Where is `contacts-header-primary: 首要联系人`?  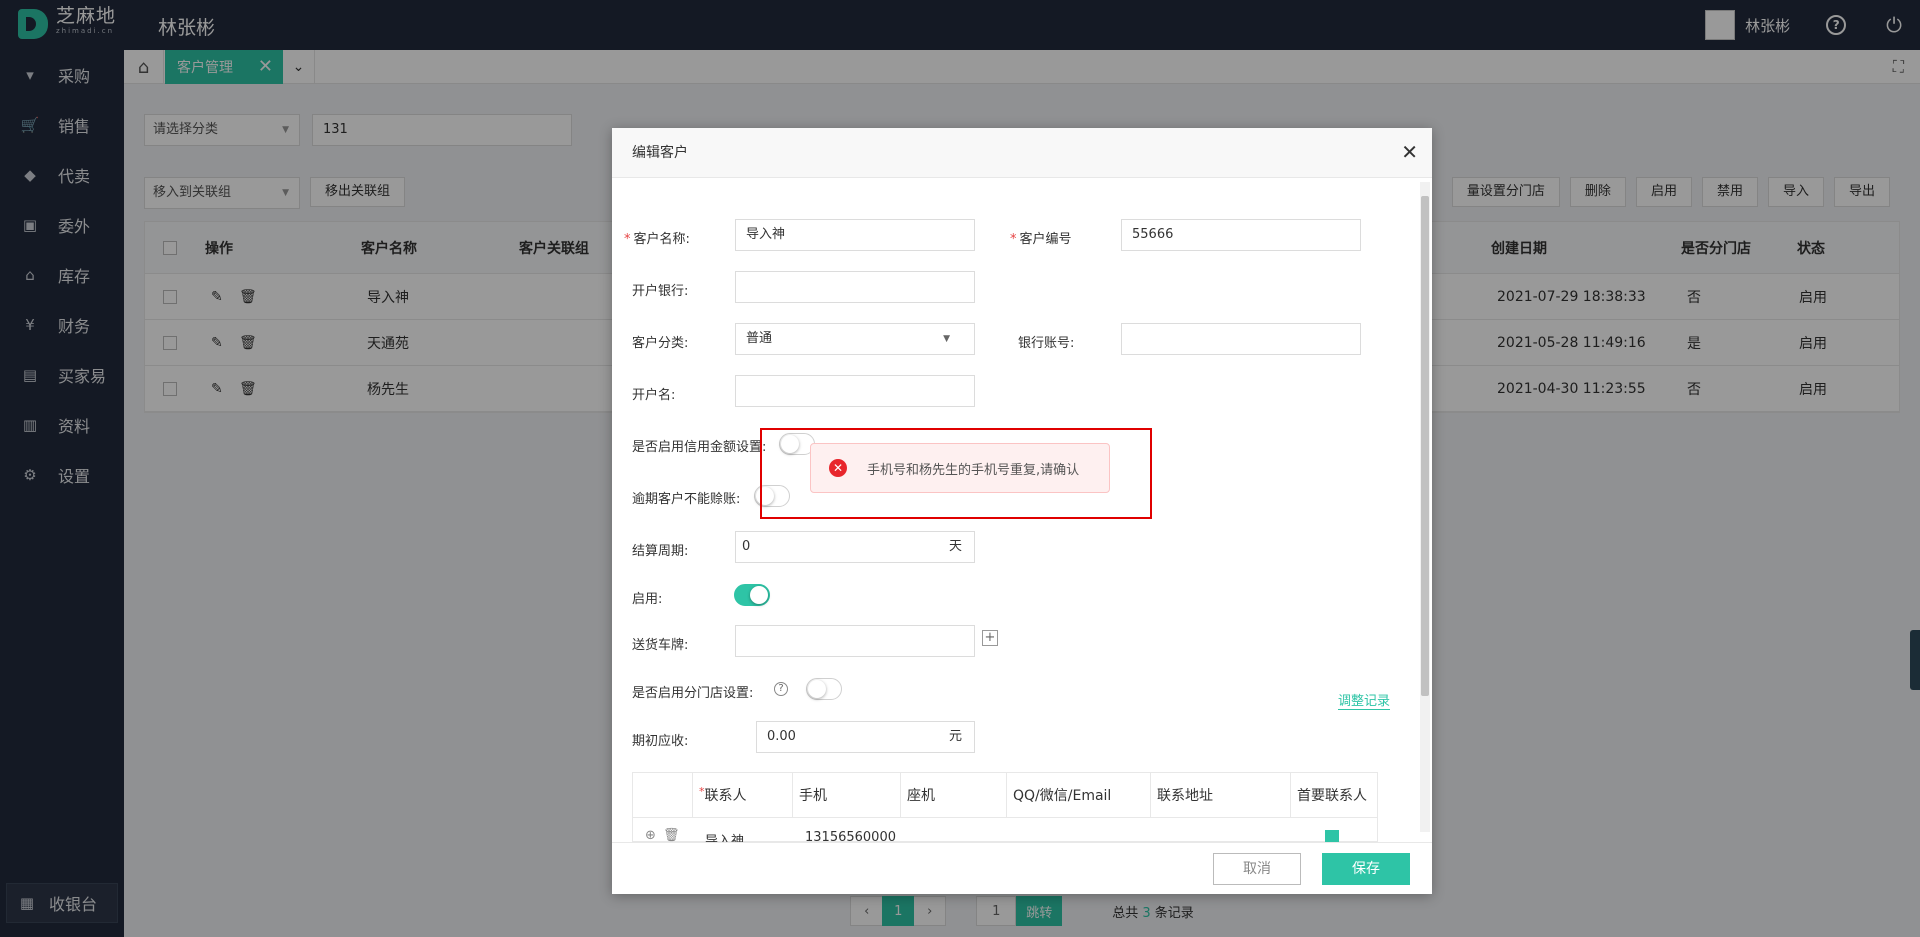
contacts-header-primary: 首要联系人 is located at coordinates (1332, 796).